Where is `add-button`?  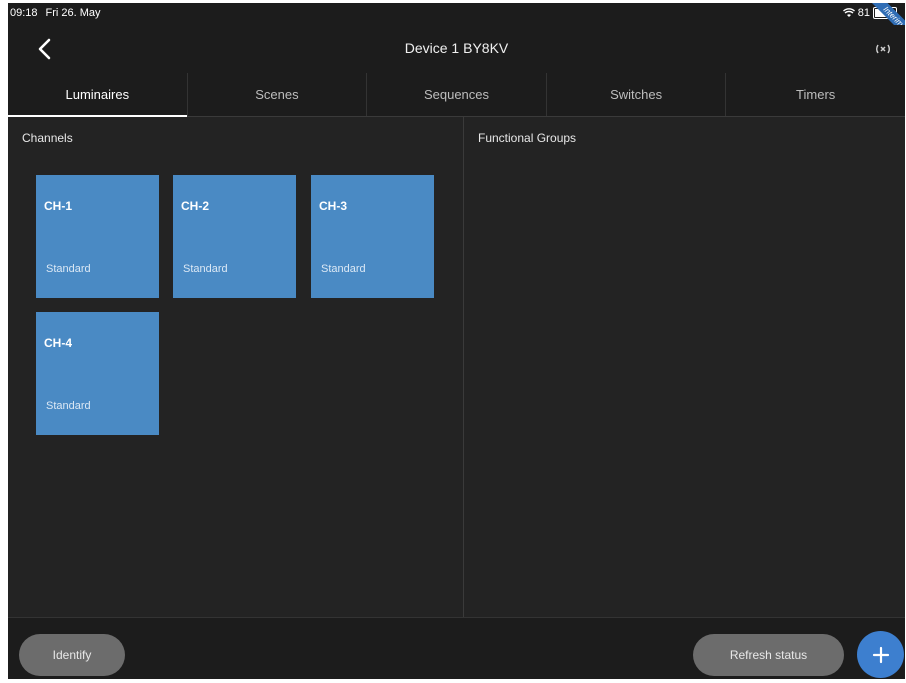 add-button is located at coordinates (880, 654).